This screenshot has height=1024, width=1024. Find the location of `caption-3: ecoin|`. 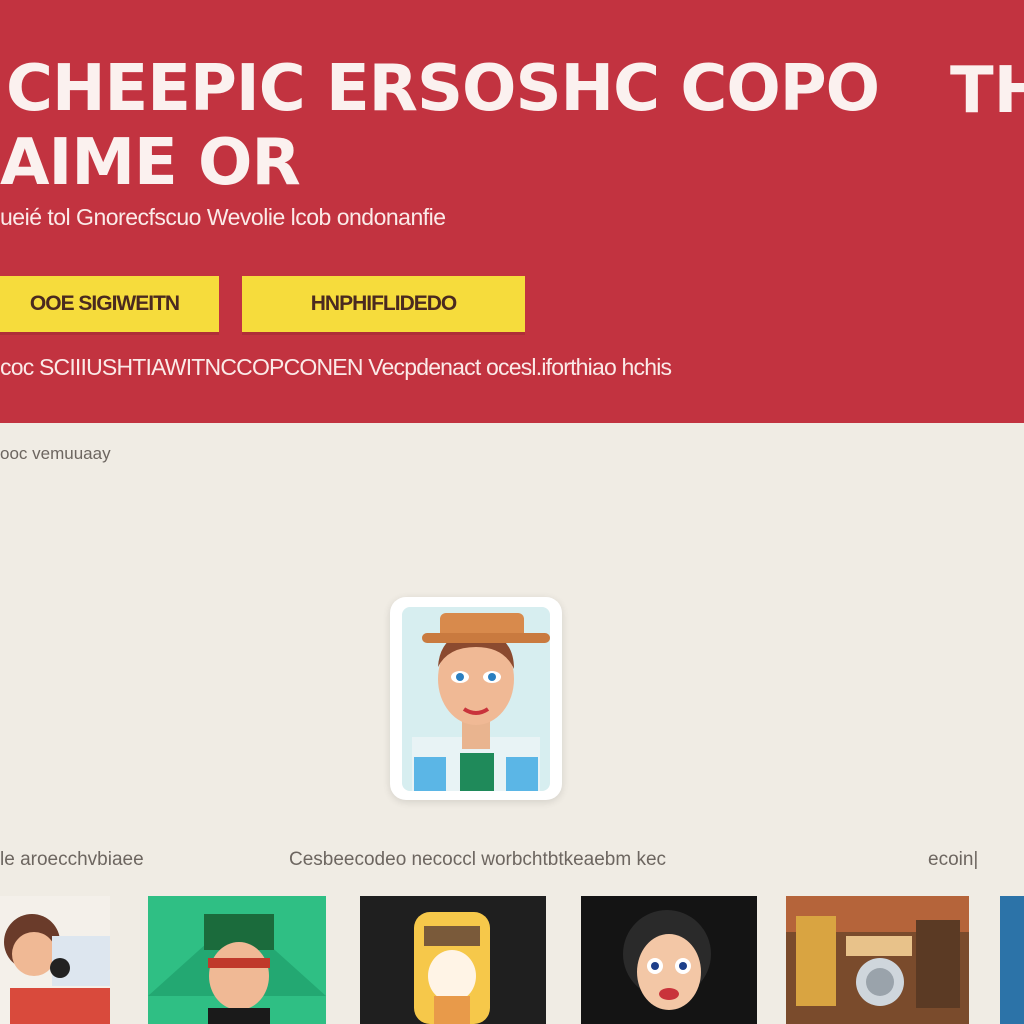

caption-3: ecoin| is located at coordinates (953, 859).